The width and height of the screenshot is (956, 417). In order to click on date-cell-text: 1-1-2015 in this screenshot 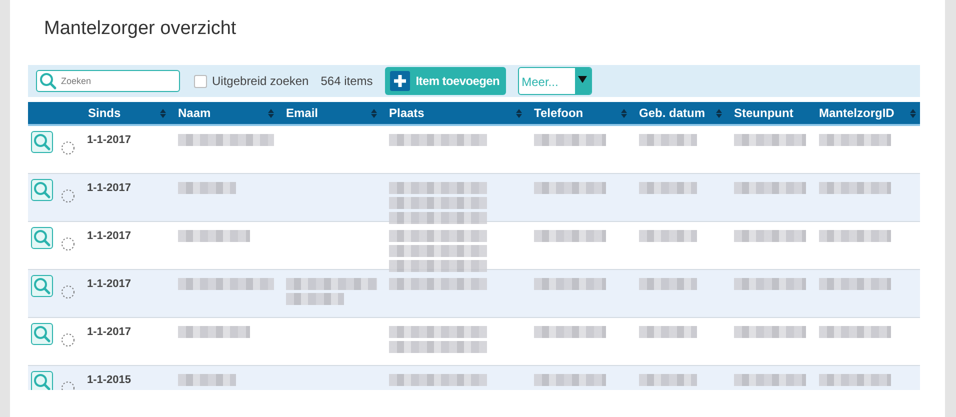, I will do `click(109, 380)`.